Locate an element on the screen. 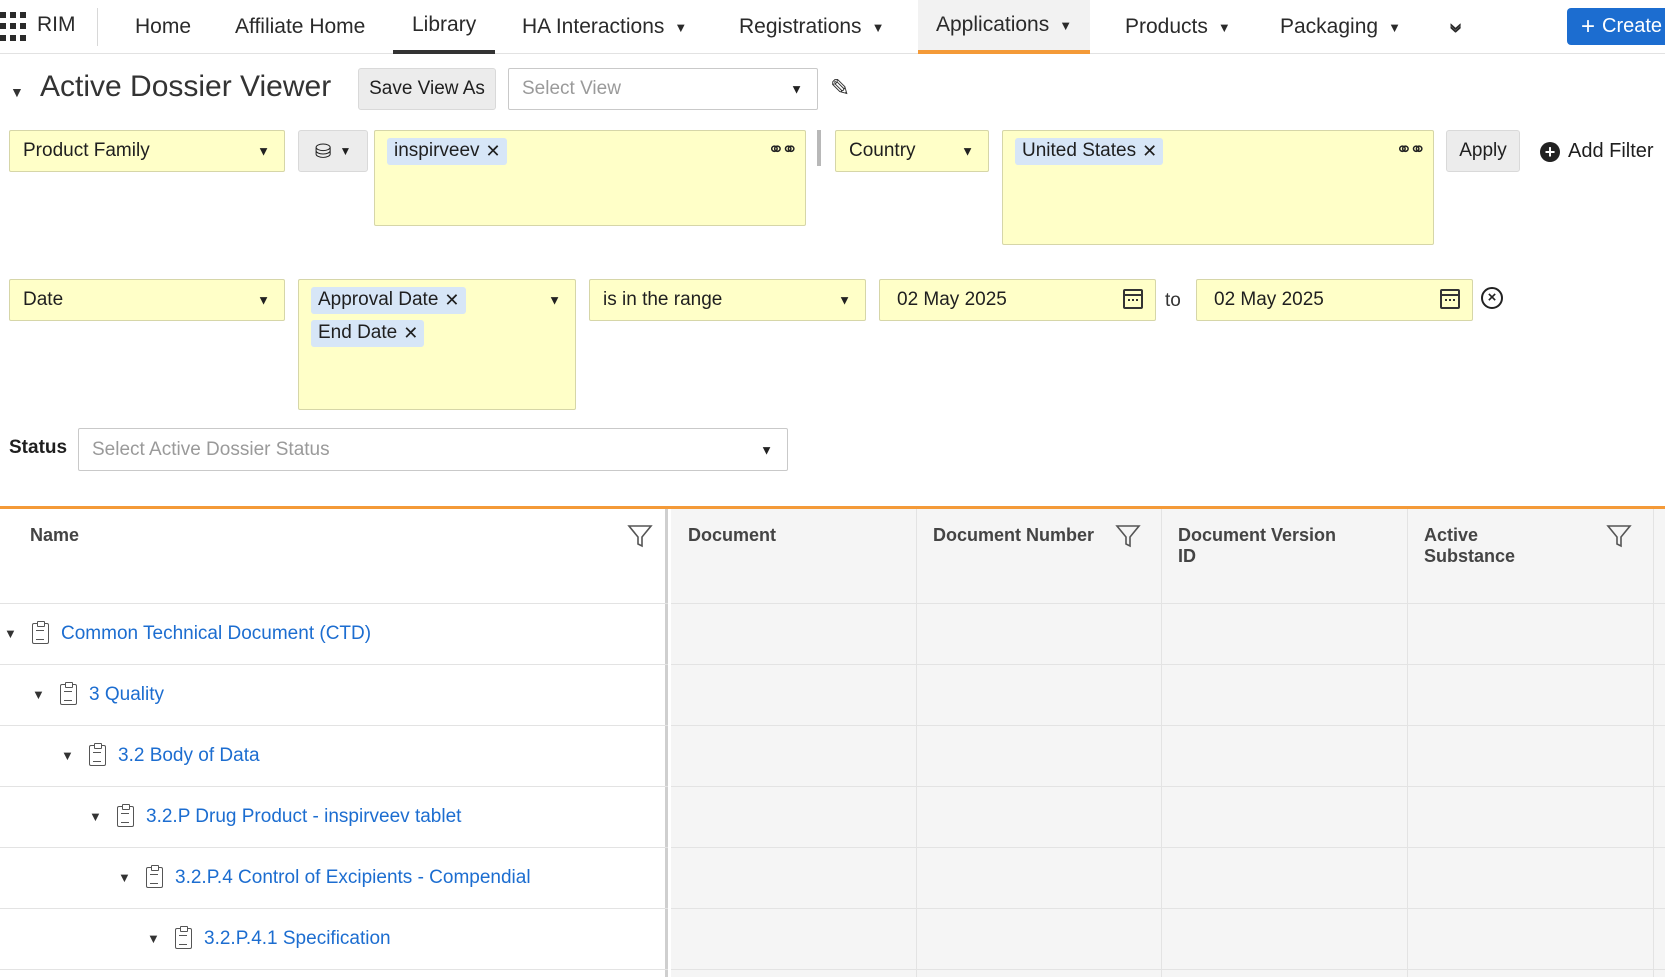 This screenshot has width=1665, height=977. column-header-document-version-id: Document Version ID is located at coordinates (1251, 556).